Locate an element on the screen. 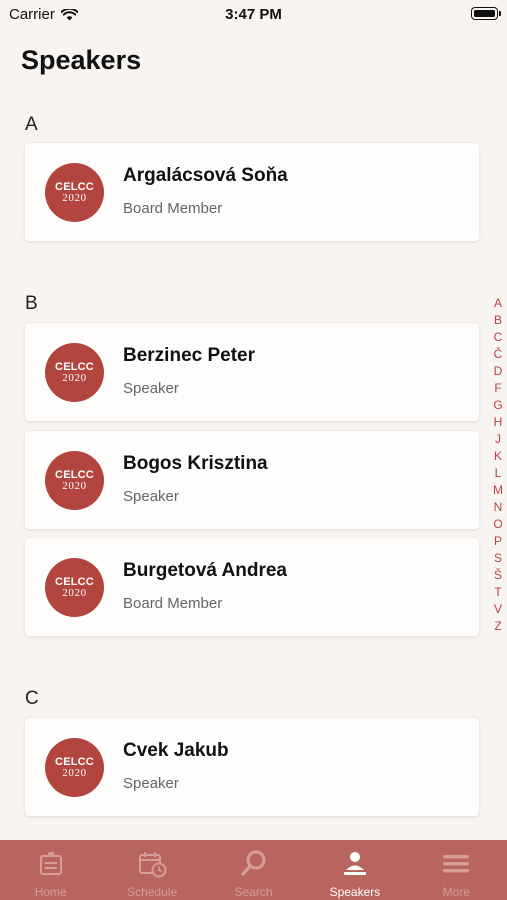  person-icon is located at coordinates (354, 863).